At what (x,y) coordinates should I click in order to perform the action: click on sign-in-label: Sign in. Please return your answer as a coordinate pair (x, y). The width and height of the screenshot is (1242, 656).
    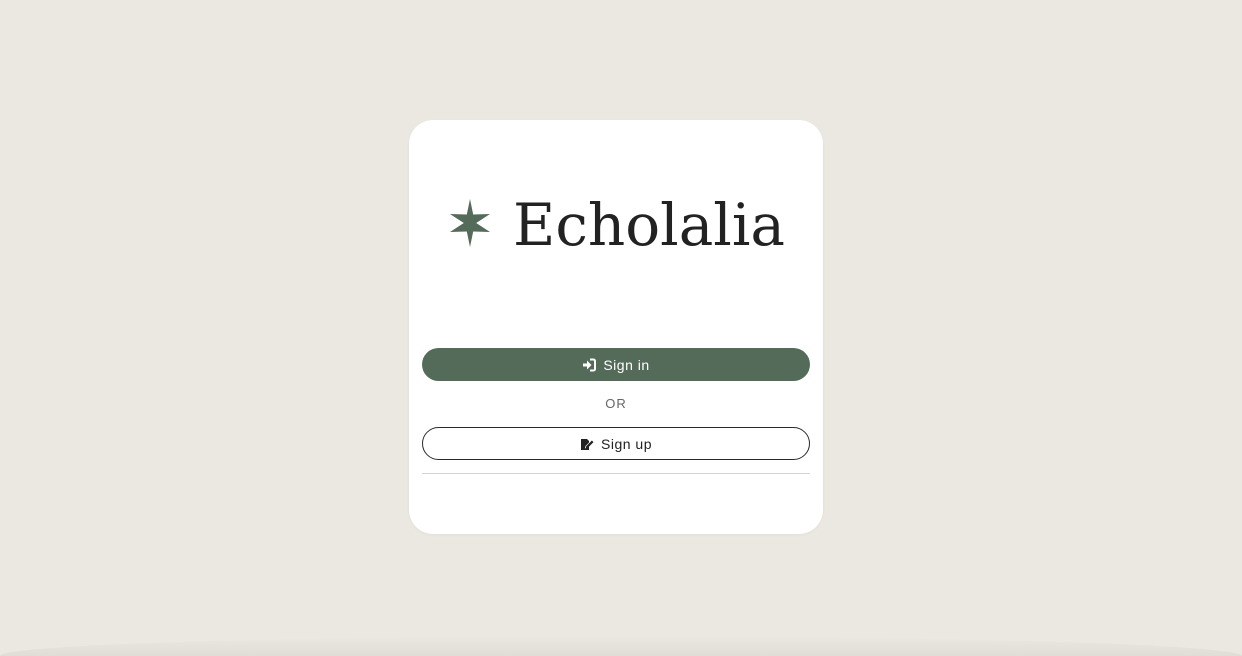
    Looking at the image, I should click on (626, 364).